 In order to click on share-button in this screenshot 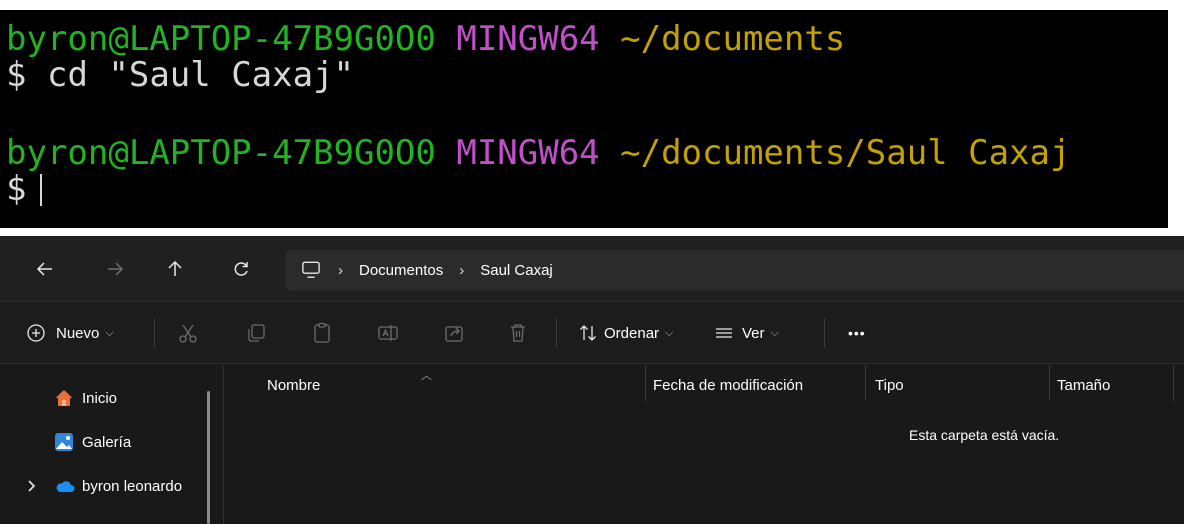, I will do `click(454, 333)`.